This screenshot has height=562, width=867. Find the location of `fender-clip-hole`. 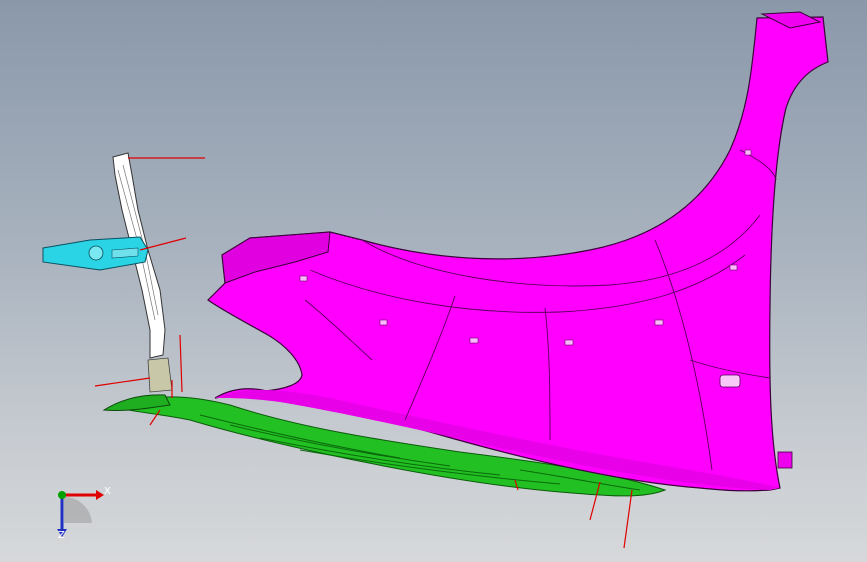

fender-clip-hole is located at coordinates (730, 381).